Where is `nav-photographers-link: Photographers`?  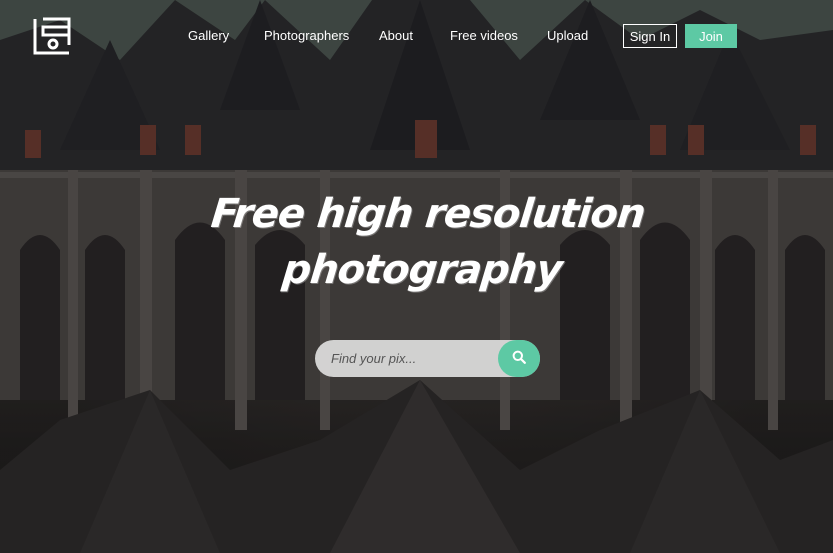
nav-photographers-link: Photographers is located at coordinates (306, 35).